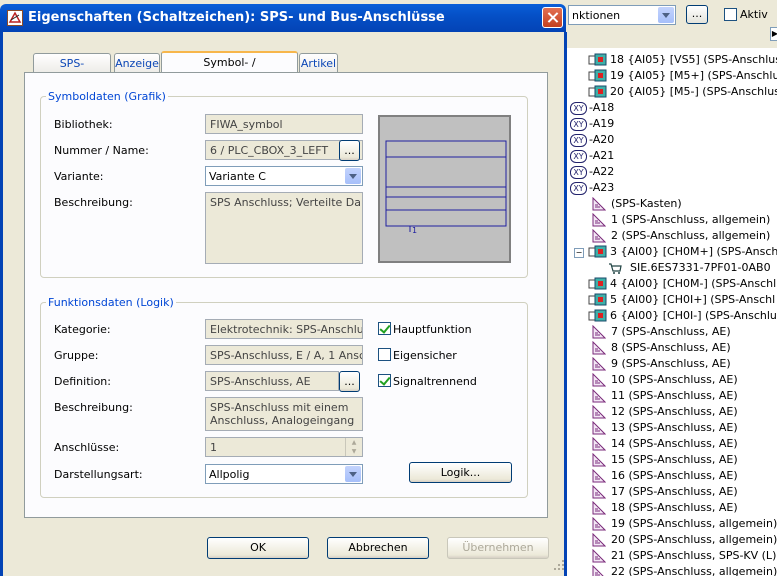 Image resolution: width=777 pixels, height=576 pixels. I want to click on tree-item-label: -A23, so click(602, 187).